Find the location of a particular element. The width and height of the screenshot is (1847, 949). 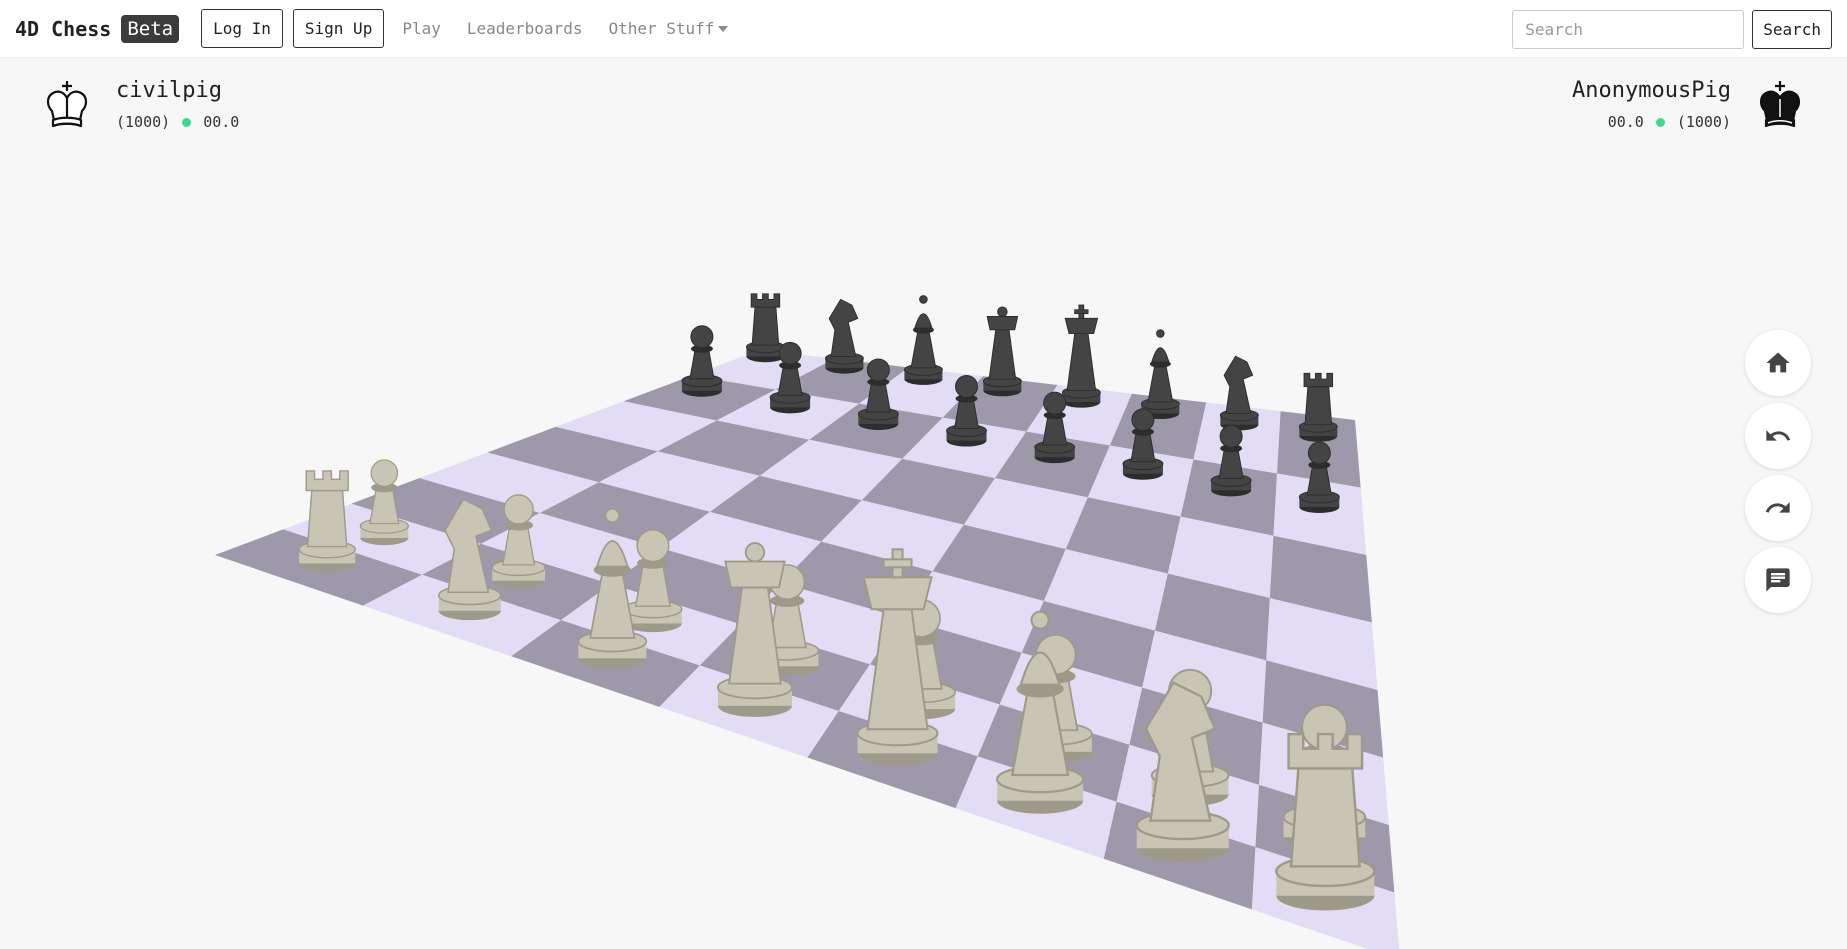

undo-button is located at coordinates (1778, 436).